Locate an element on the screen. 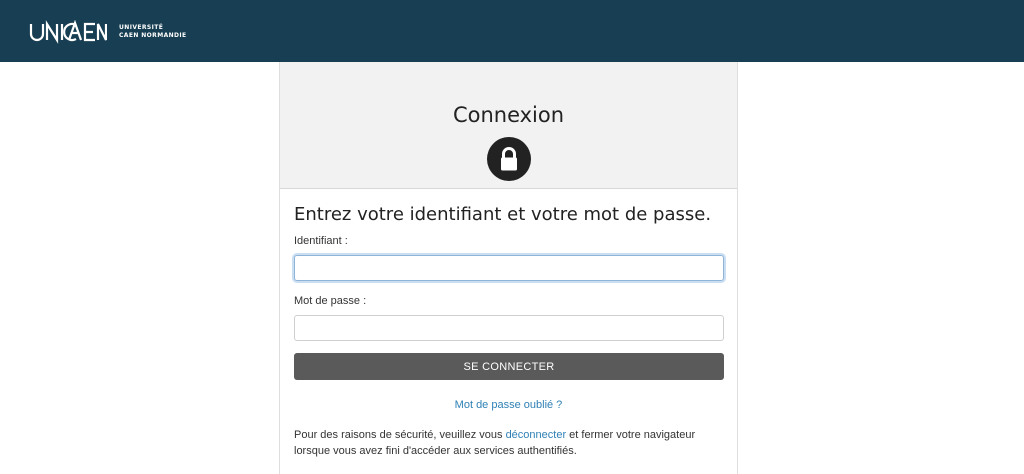 The image size is (1024, 474). forgot-password-link: Mot de passe oublié ? is located at coordinates (508, 405).